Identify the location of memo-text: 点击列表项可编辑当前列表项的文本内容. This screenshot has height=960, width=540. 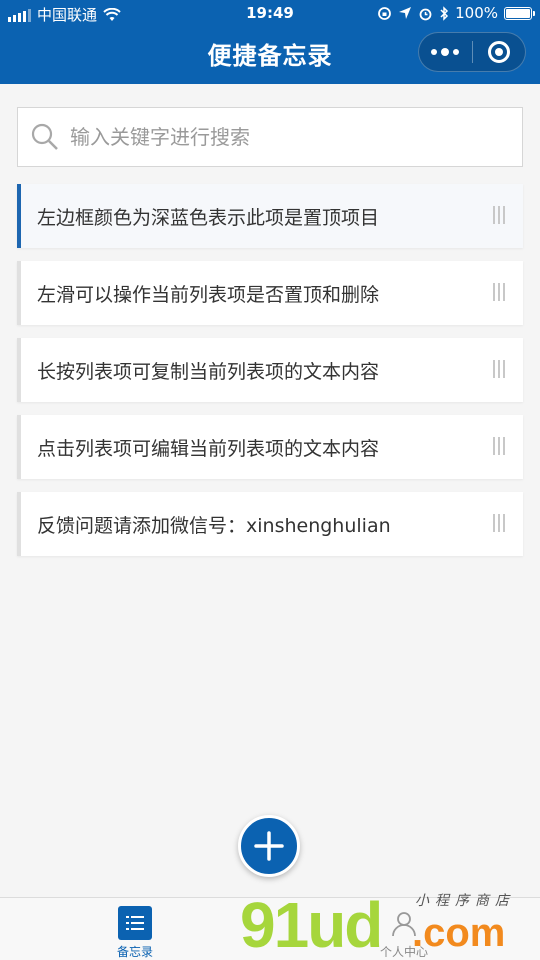
(208, 448).